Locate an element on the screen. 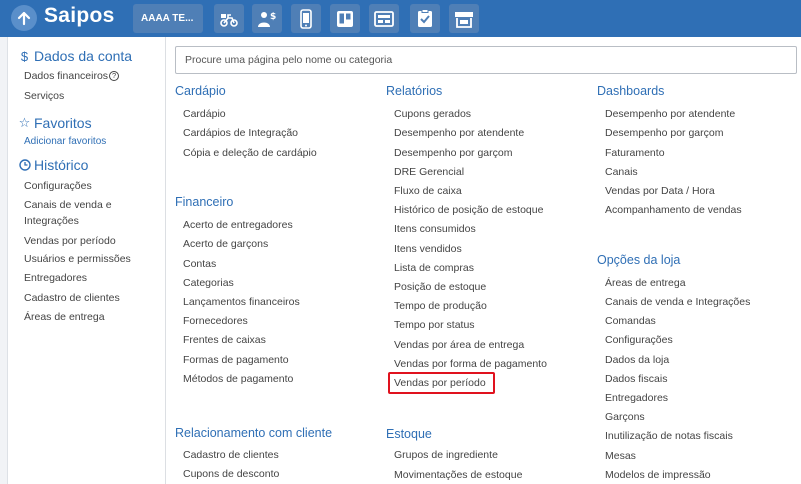 The image size is (801, 484). menu-link: Cupons gerados is located at coordinates (432, 114).